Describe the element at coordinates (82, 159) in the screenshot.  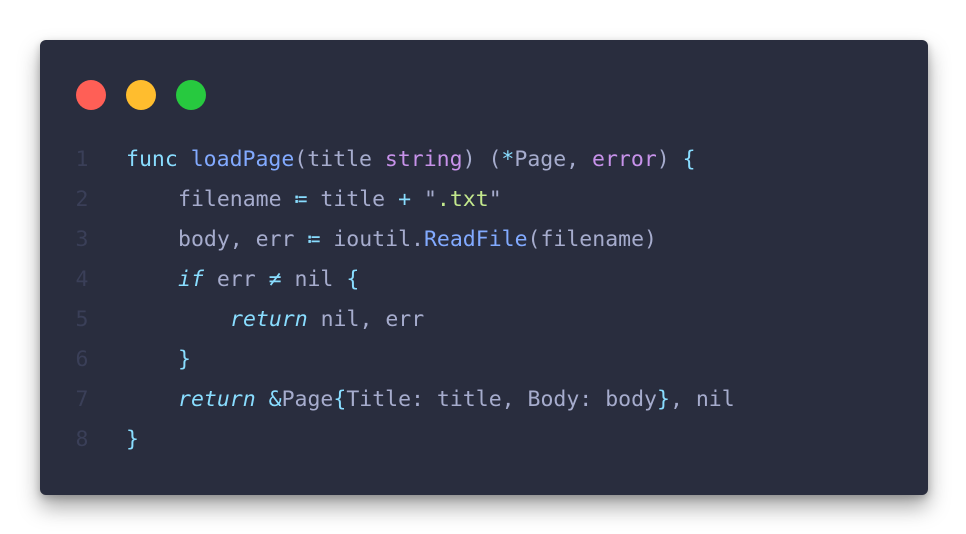
I see `line-number: 1` at that location.